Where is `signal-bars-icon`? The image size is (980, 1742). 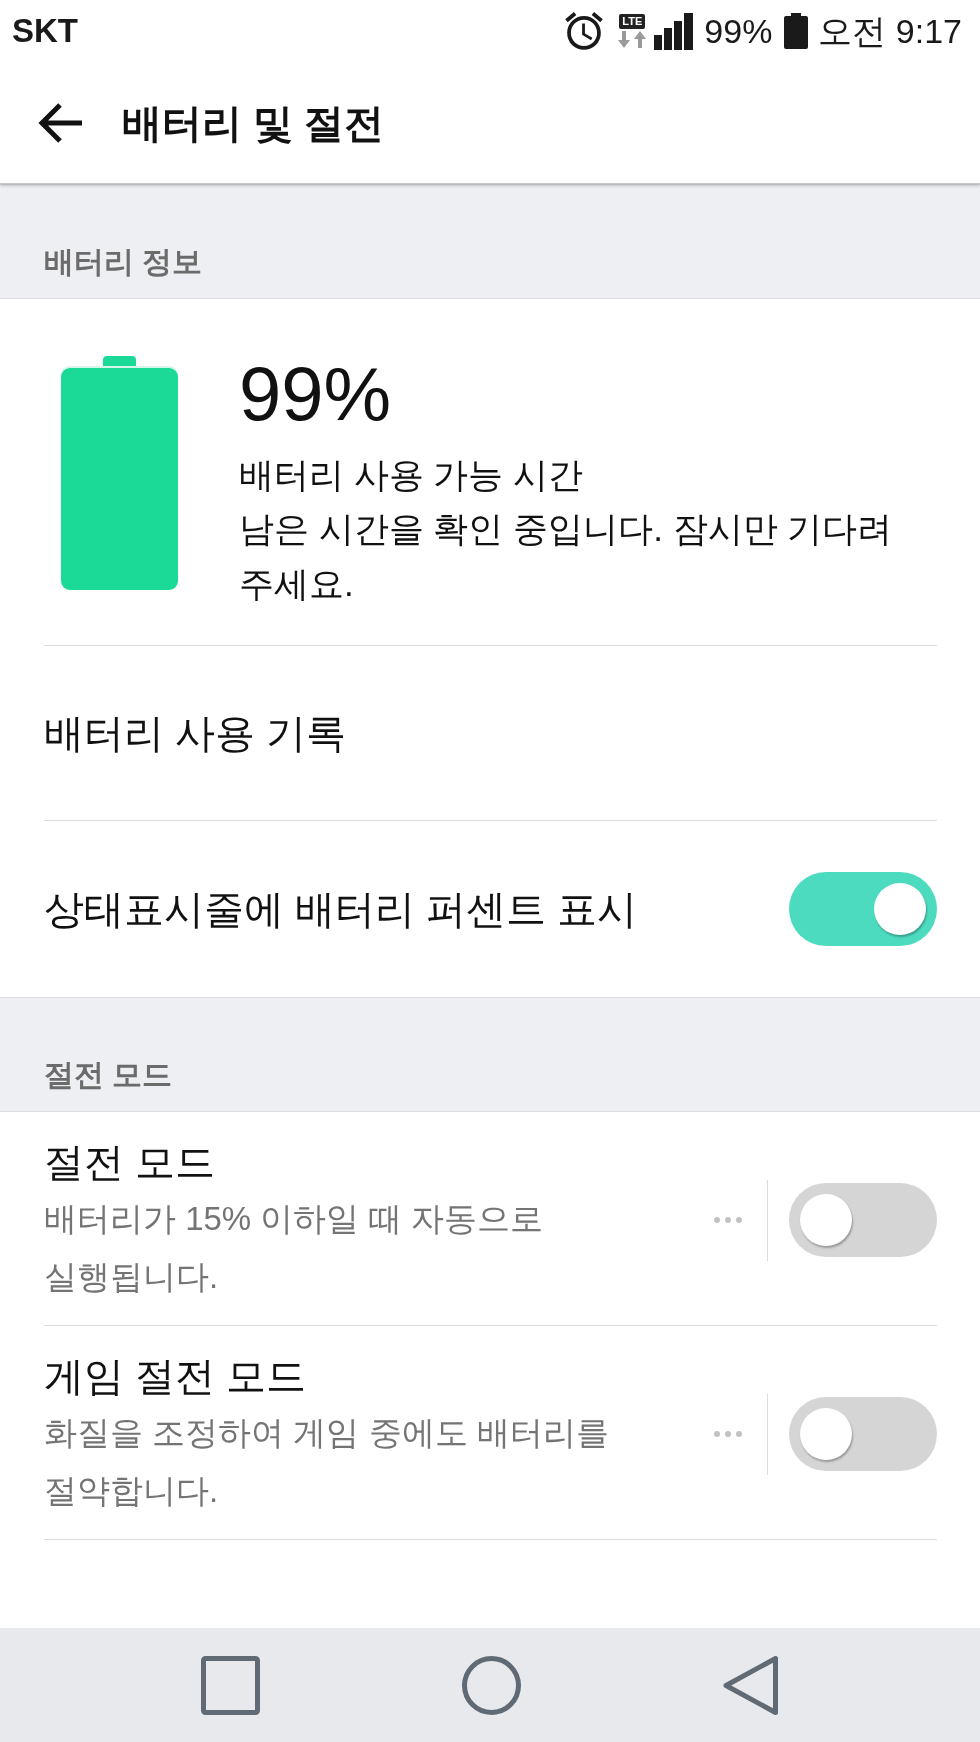 signal-bars-icon is located at coordinates (674, 31).